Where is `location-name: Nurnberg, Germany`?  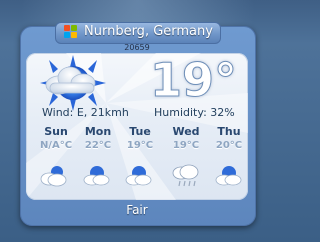 location-name: Nurnberg, Germany is located at coordinates (149, 32).